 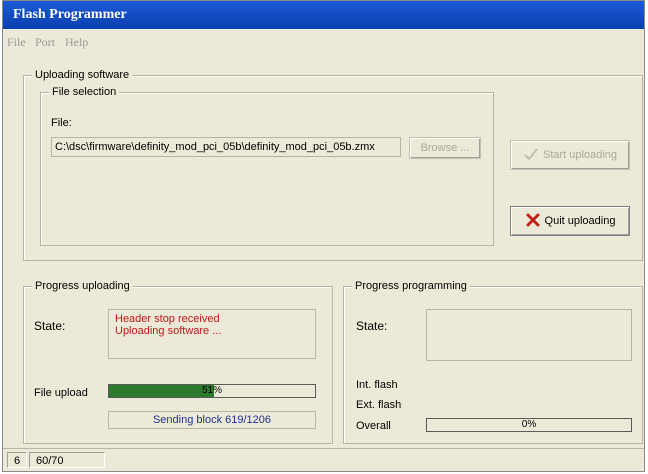 I want to click on menu-file: File, so click(x=16, y=42).